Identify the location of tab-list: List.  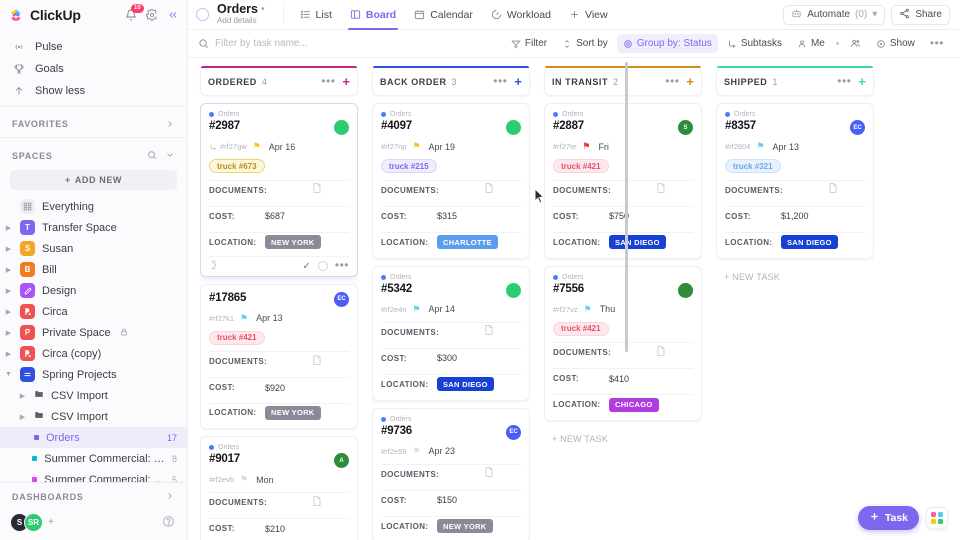
(316, 15).